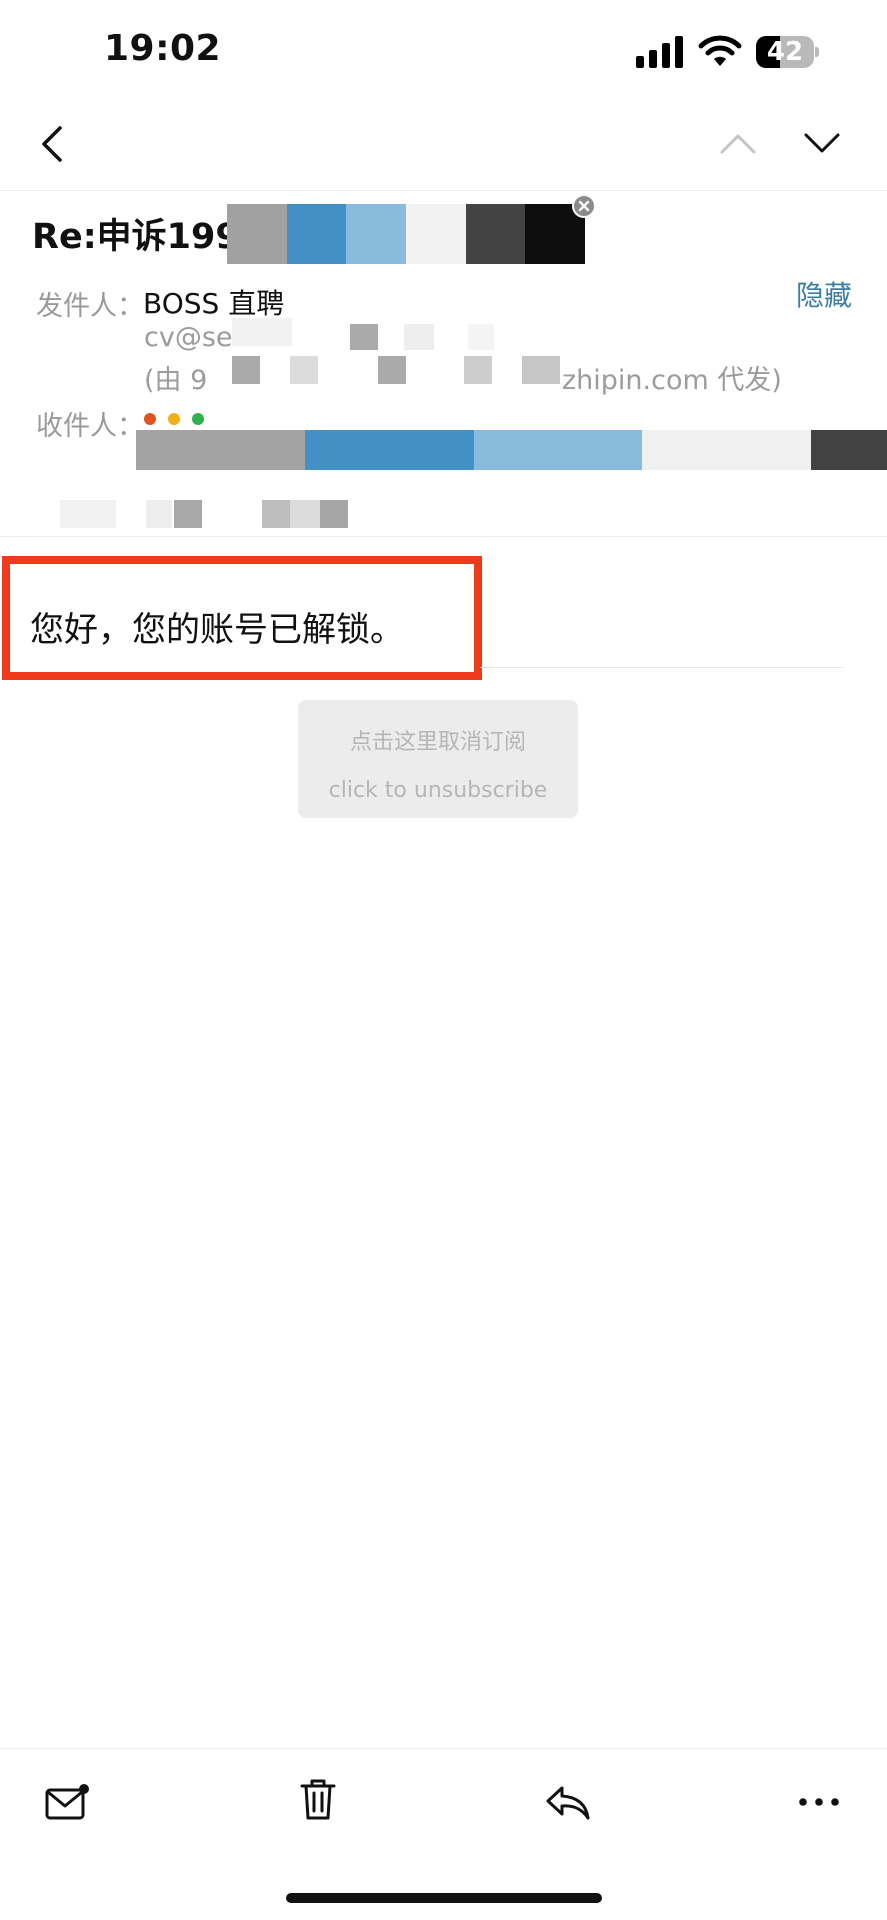  Describe the element at coordinates (443, 190) in the screenshot. I see `nav-divider` at that location.